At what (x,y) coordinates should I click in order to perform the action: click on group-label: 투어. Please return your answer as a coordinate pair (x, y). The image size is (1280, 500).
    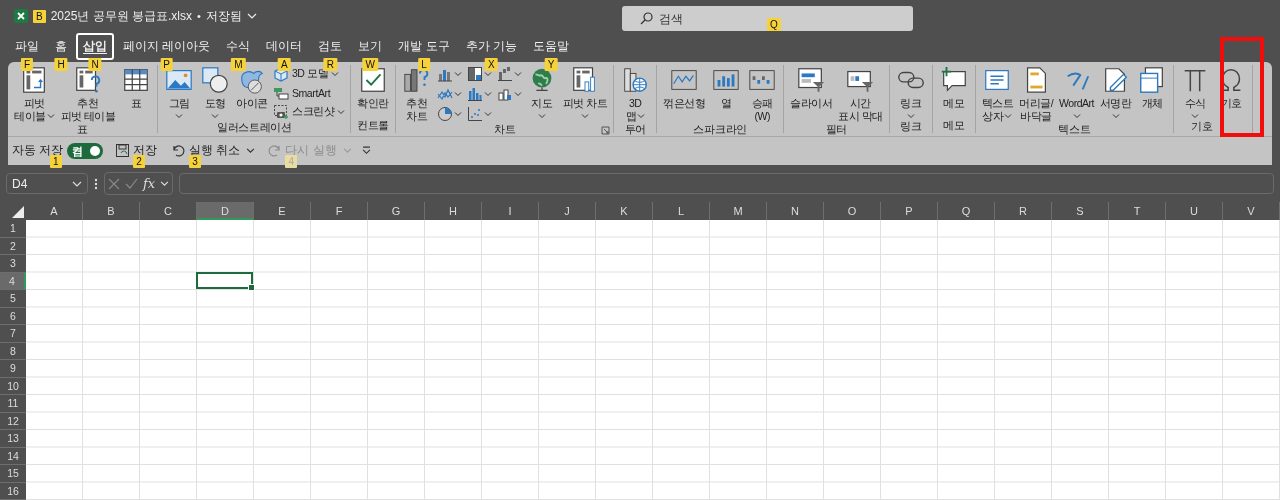
    Looking at the image, I should click on (635, 129).